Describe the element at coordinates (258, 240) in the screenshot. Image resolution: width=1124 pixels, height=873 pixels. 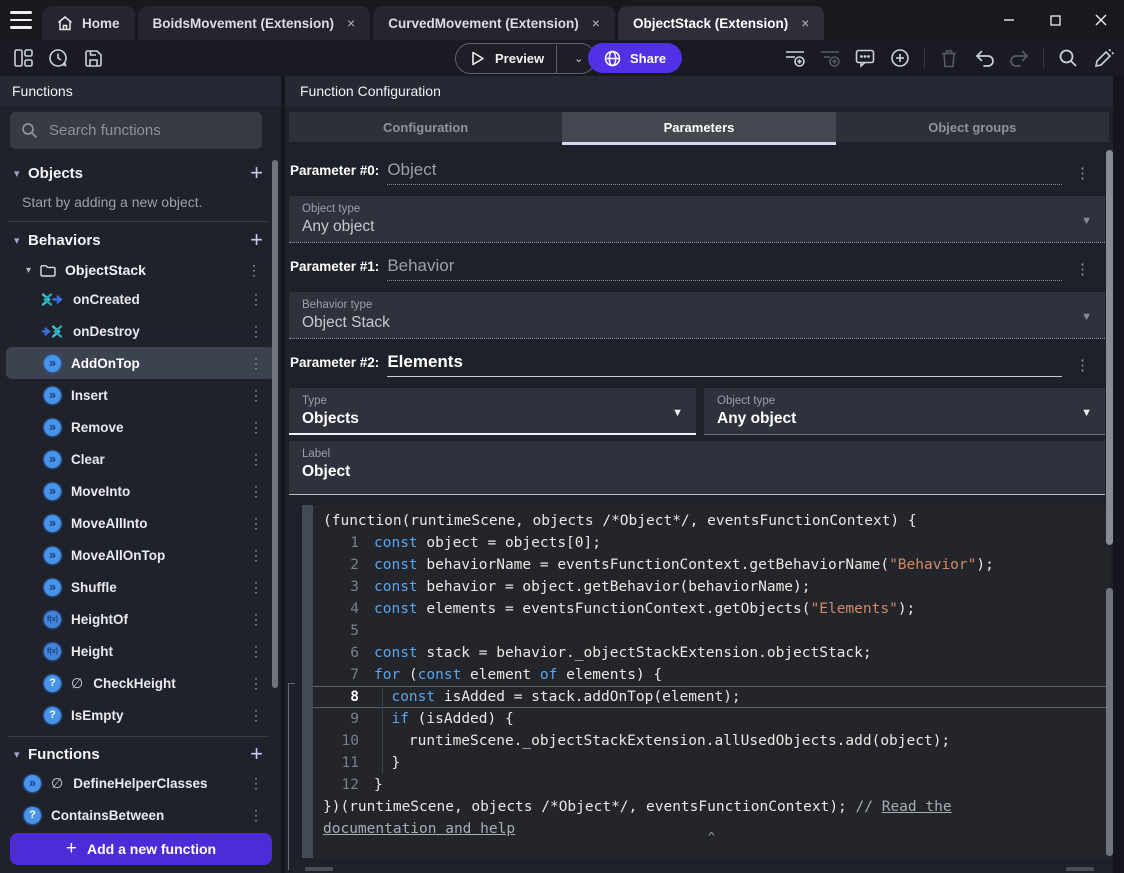
I see `add-behavior-icon: +` at that location.